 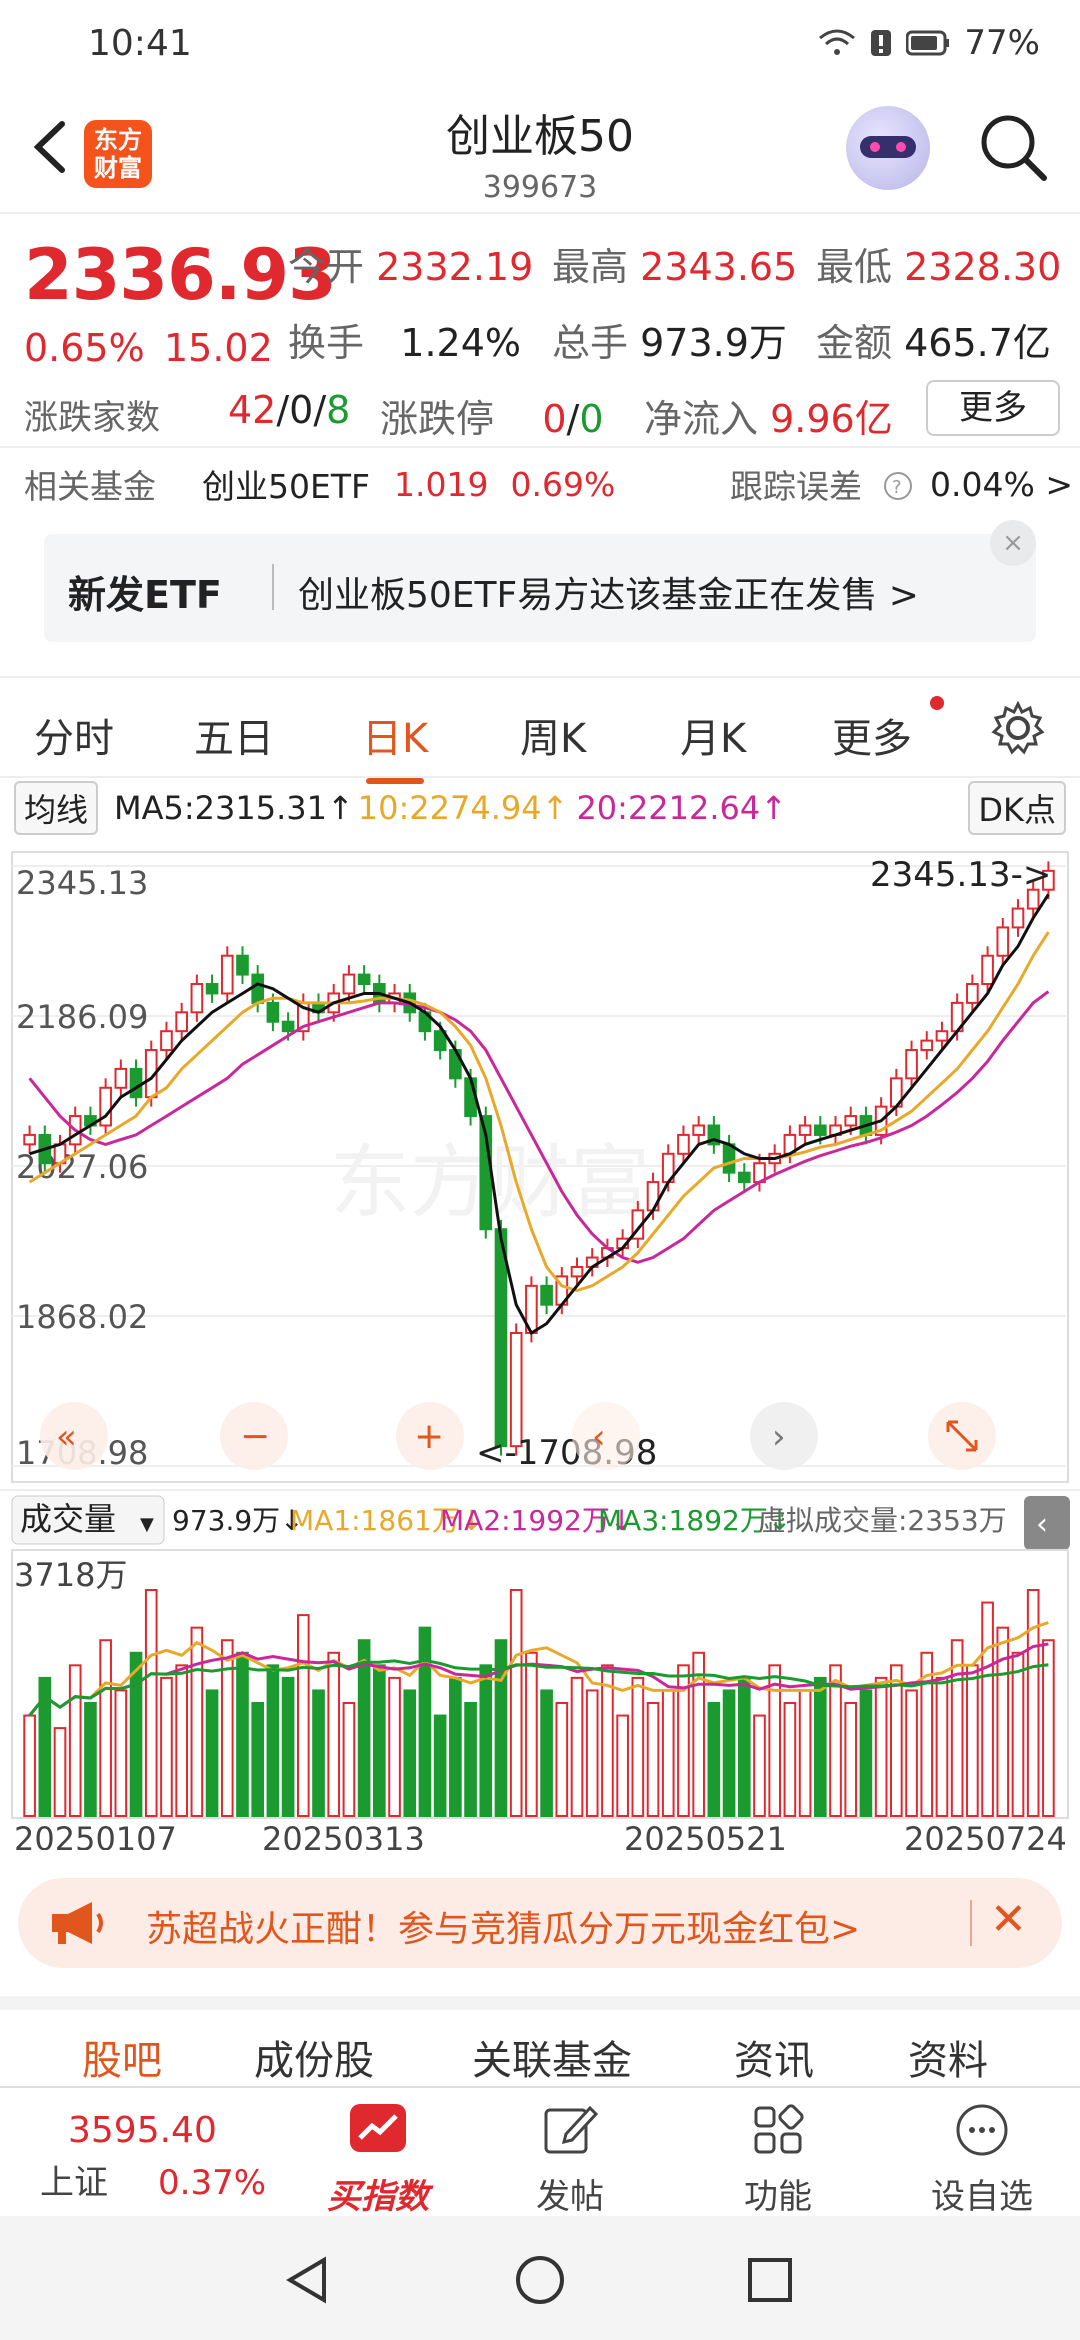 What do you see at coordinates (234, 735) in the screenshot?
I see `tab-five-day: 五日` at bounding box center [234, 735].